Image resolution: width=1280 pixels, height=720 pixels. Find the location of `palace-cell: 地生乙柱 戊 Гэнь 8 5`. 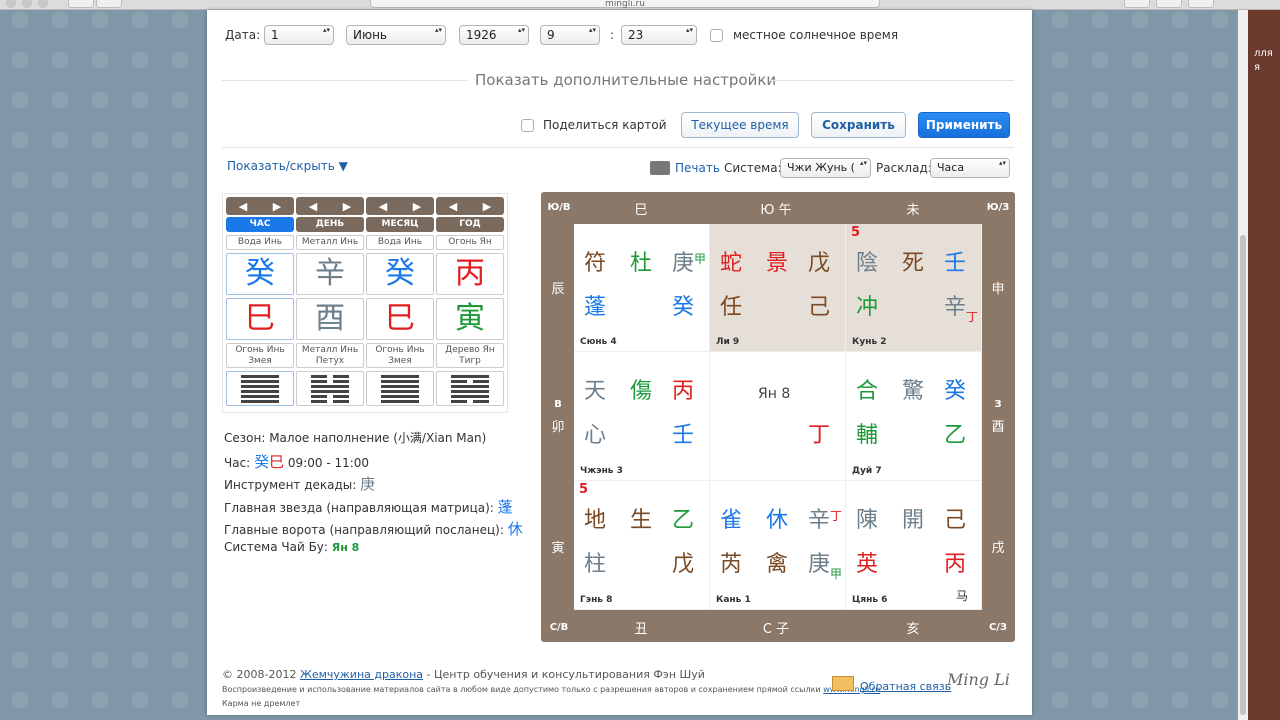

palace-cell: 地生乙柱 戊 Гэнь 8 5 is located at coordinates (642, 545).